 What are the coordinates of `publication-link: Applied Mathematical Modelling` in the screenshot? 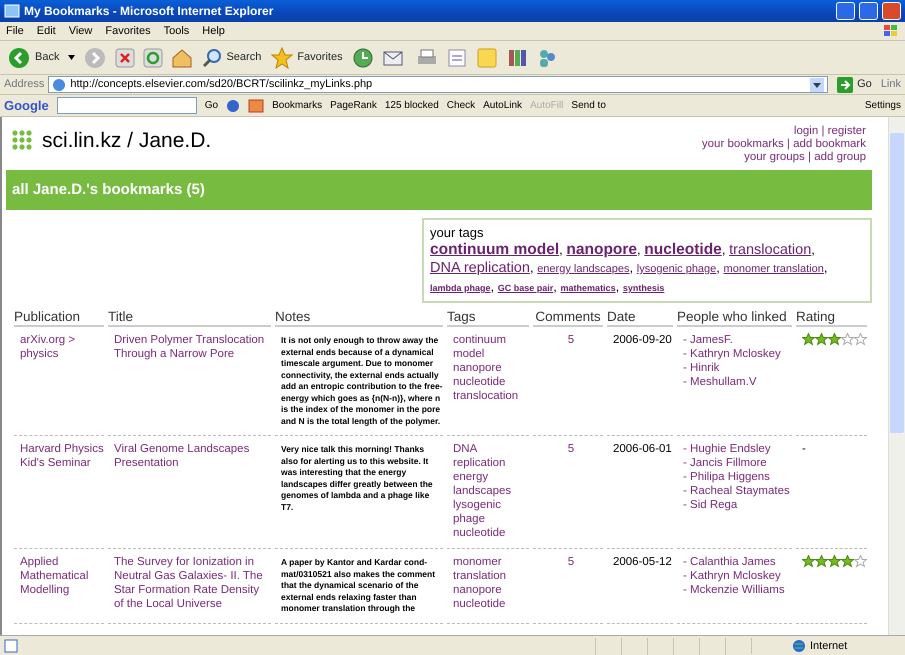 It's located at (62, 576).